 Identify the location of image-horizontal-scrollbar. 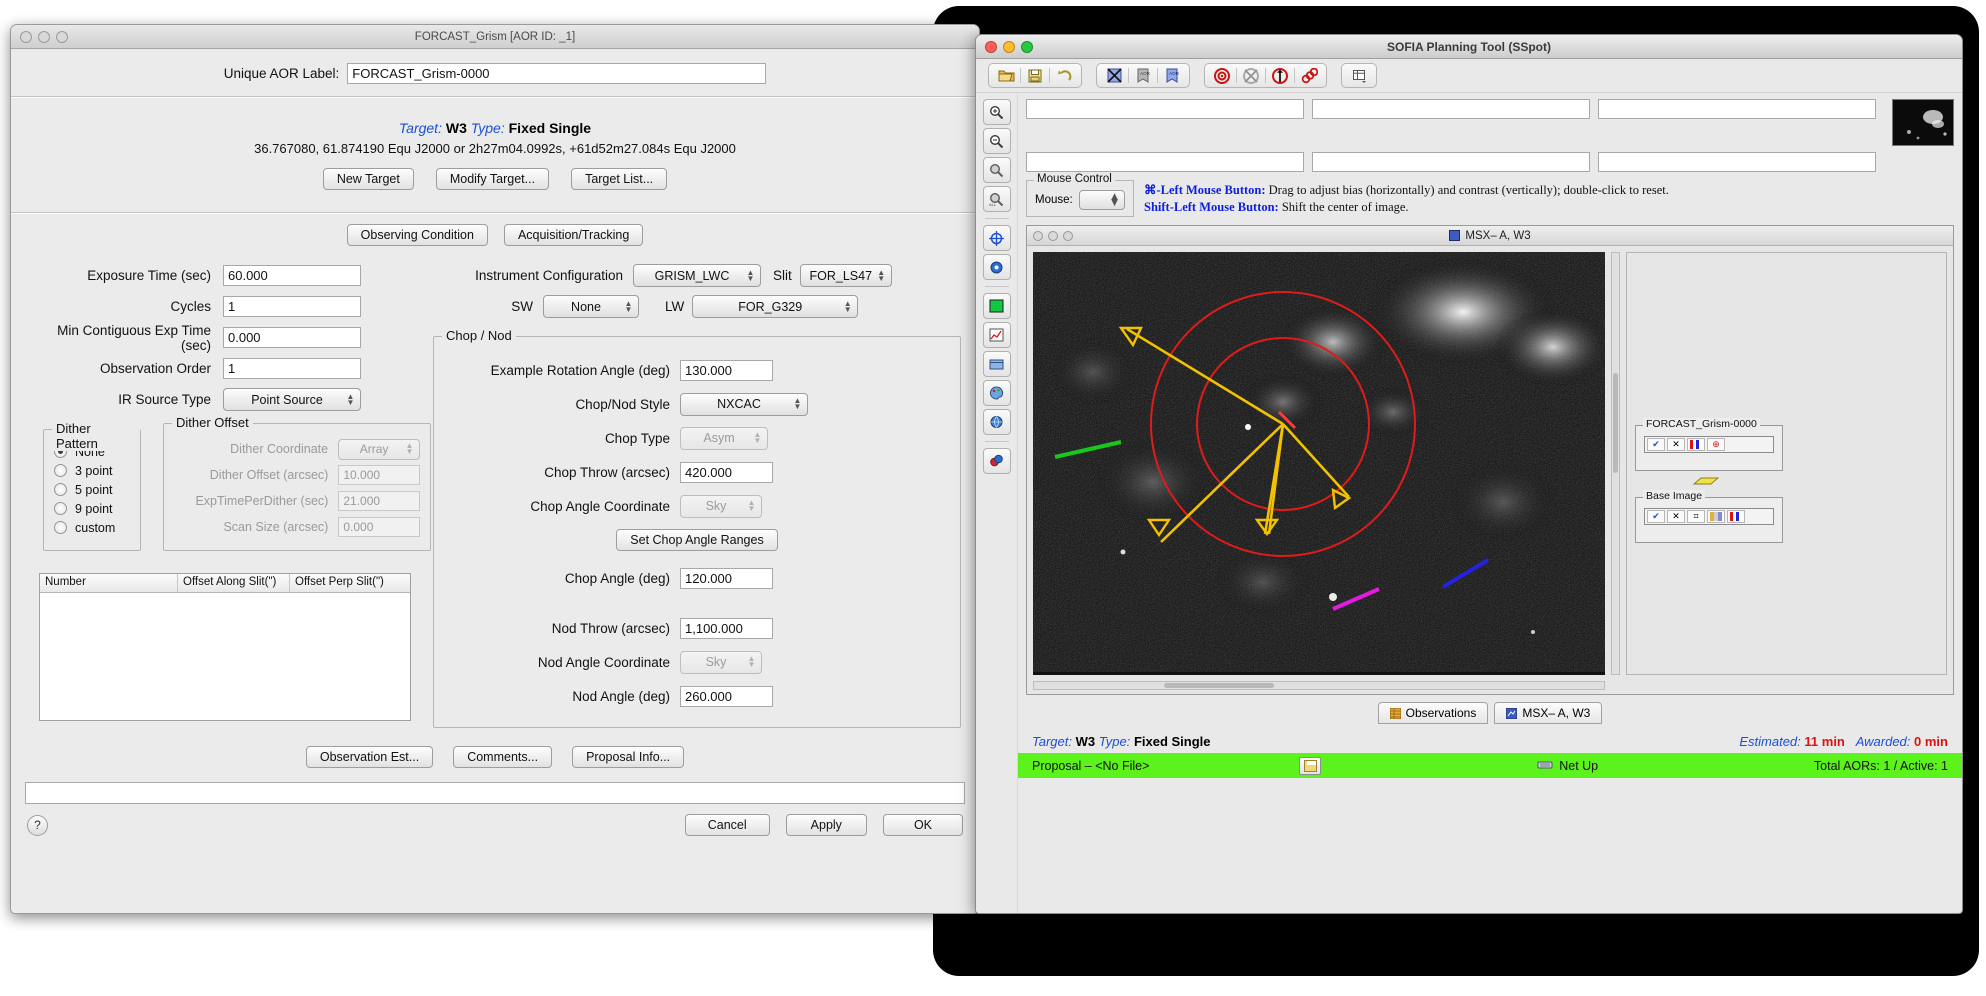
(1319, 685).